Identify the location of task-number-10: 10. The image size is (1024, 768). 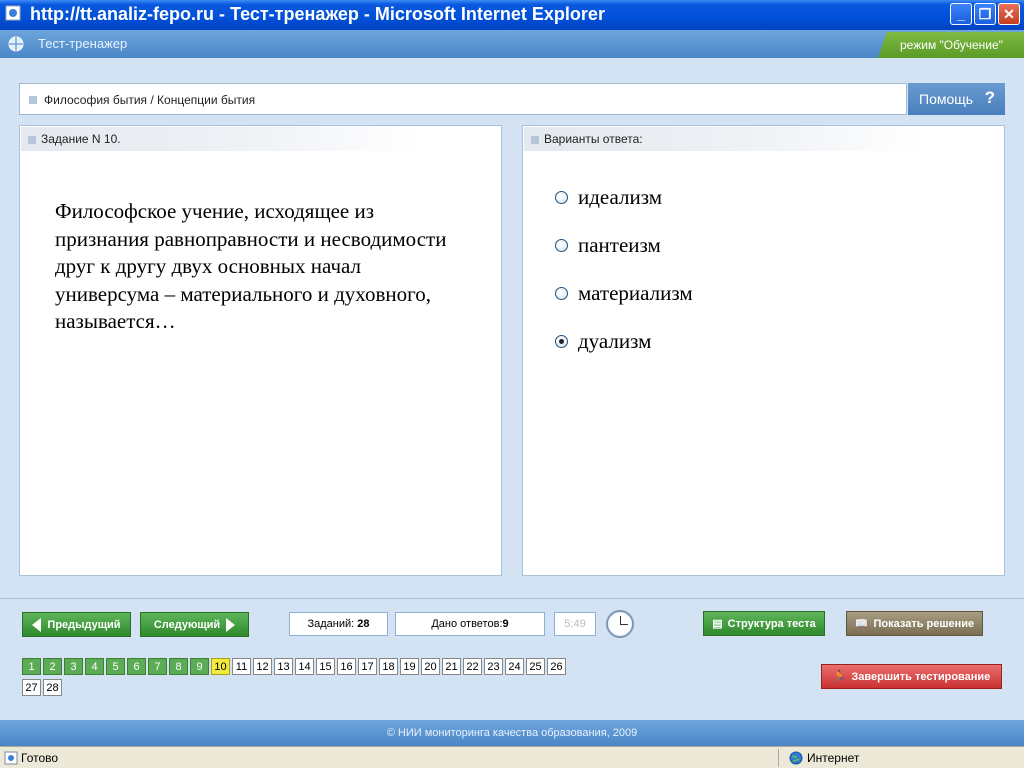
(220, 666).